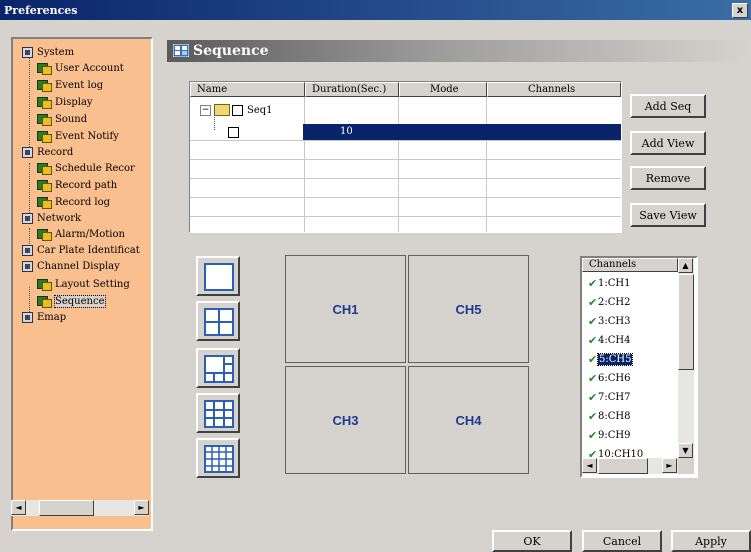 Image resolution: width=751 pixels, height=552 pixels. Describe the element at coordinates (614, 416) in the screenshot. I see `channel-label: 8:CH8` at that location.